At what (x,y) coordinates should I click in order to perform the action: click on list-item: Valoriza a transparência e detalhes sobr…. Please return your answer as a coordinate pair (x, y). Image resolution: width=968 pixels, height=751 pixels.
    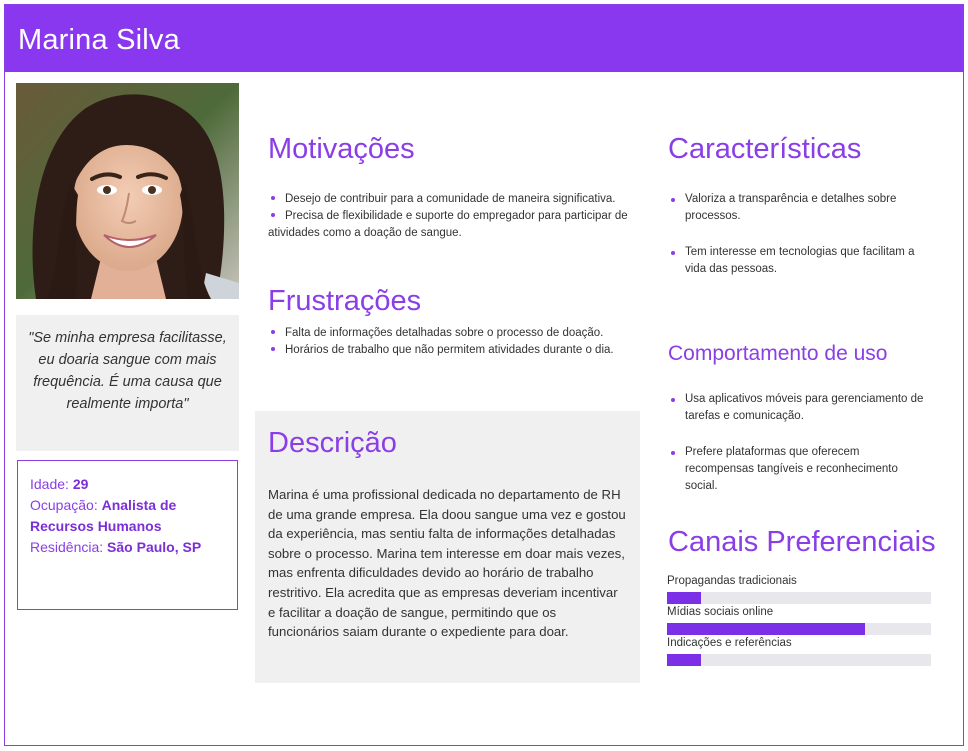
    Looking at the image, I should click on (798, 208).